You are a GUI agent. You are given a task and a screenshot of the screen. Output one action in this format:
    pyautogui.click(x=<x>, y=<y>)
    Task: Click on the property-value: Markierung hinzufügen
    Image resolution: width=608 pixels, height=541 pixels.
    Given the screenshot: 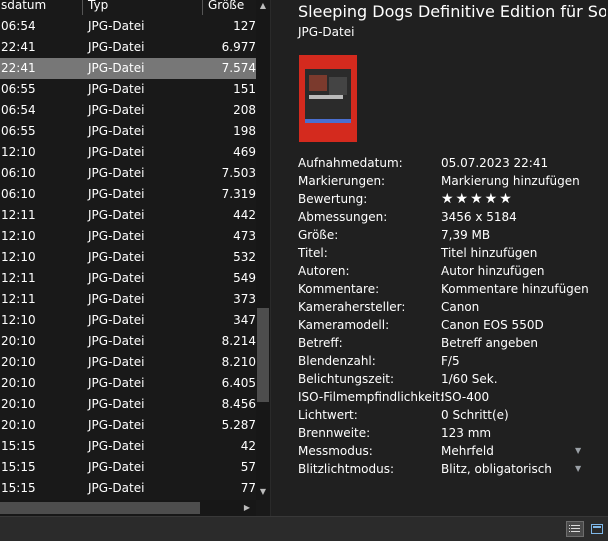 What is the action you would take?
    pyautogui.click(x=510, y=181)
    